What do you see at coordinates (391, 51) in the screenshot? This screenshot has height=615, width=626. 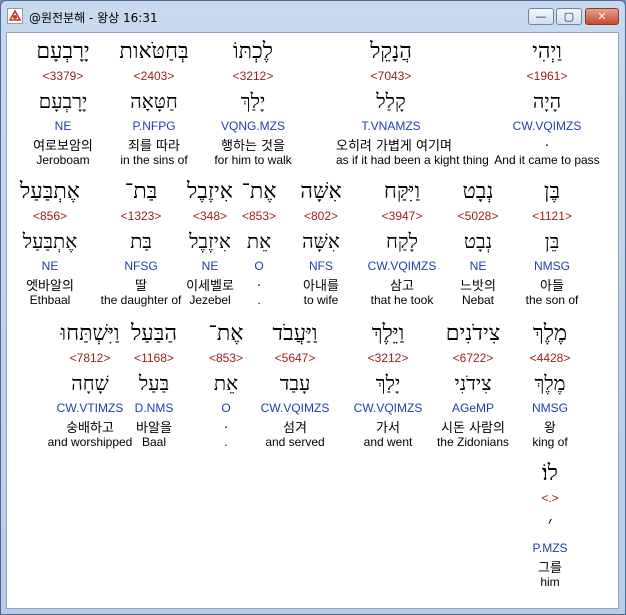 I see `hebrew-word: הֲנָקֵל` at bounding box center [391, 51].